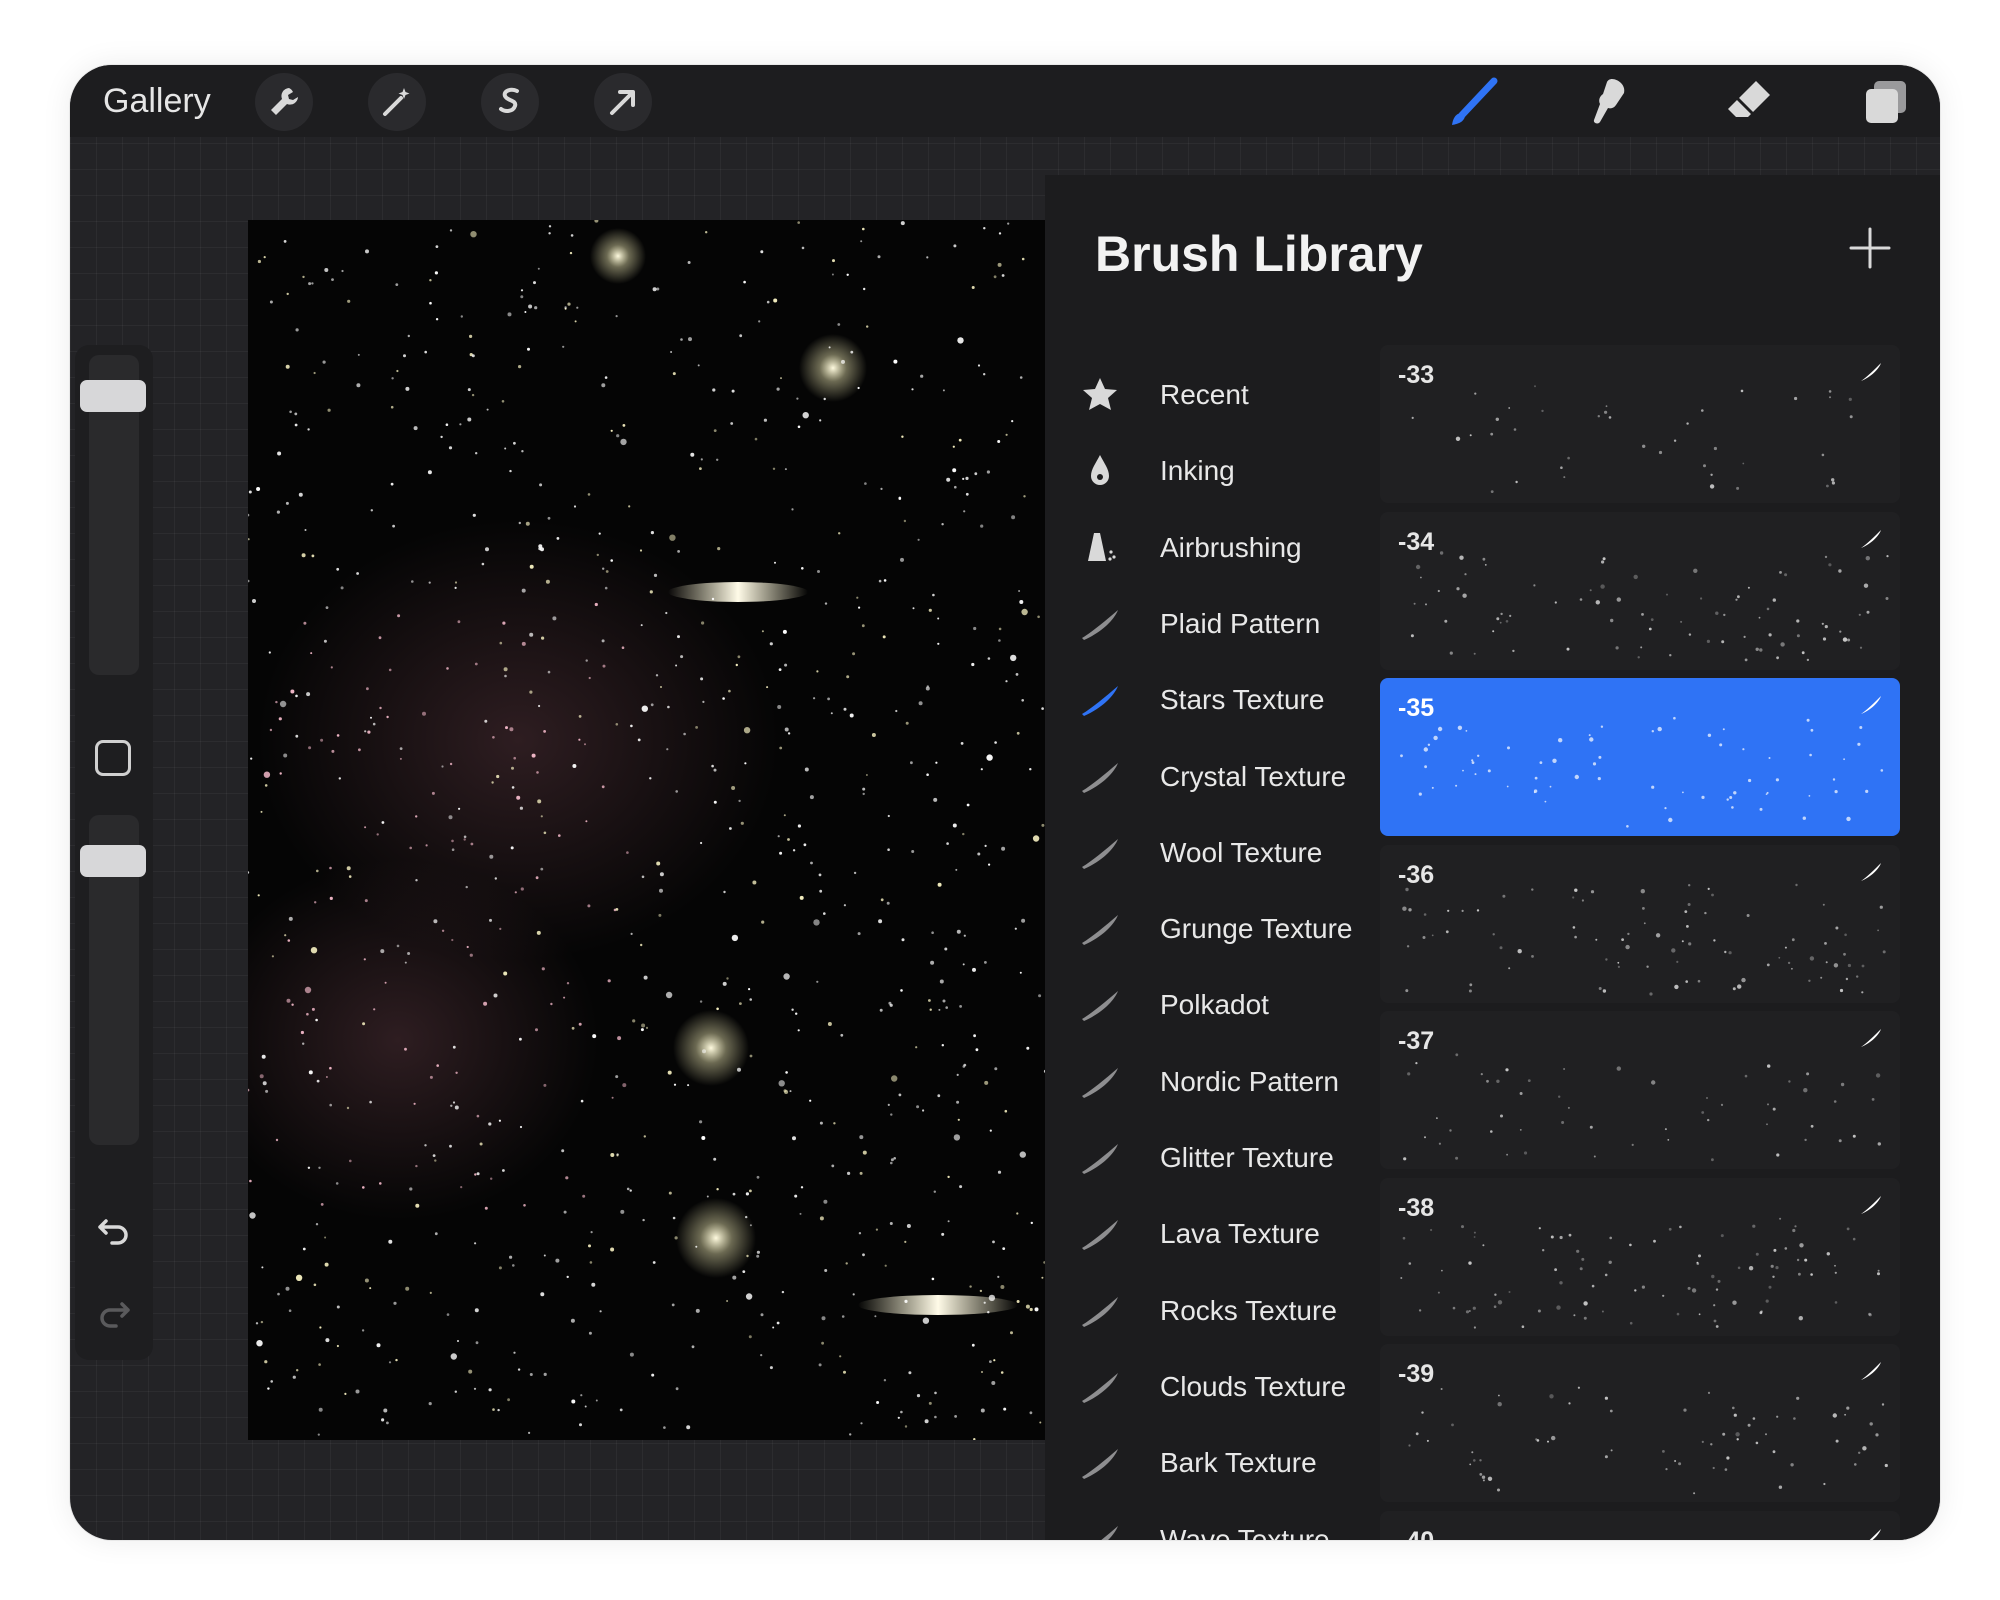 This screenshot has height=1600, width=2000. I want to click on smudge-icon, so click(1610, 103).